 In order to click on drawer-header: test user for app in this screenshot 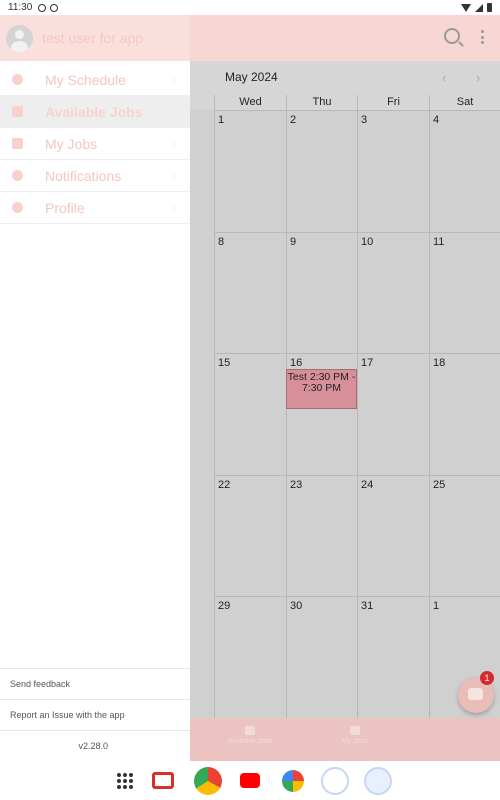, I will do `click(95, 38)`.